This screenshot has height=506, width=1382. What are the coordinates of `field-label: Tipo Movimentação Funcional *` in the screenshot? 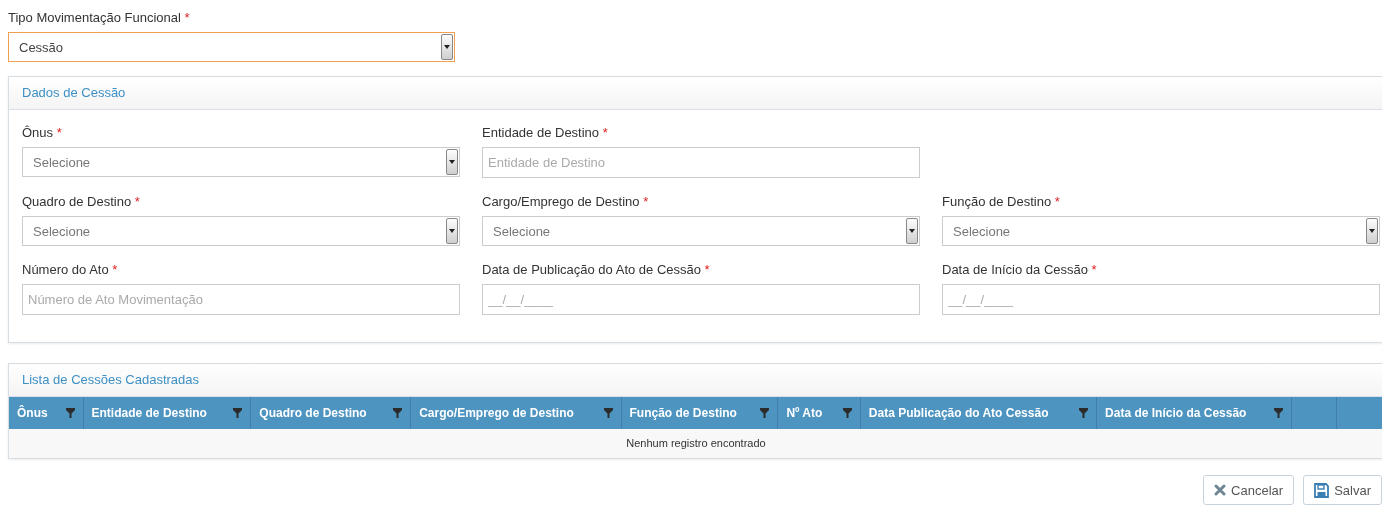 It's located at (99, 18).